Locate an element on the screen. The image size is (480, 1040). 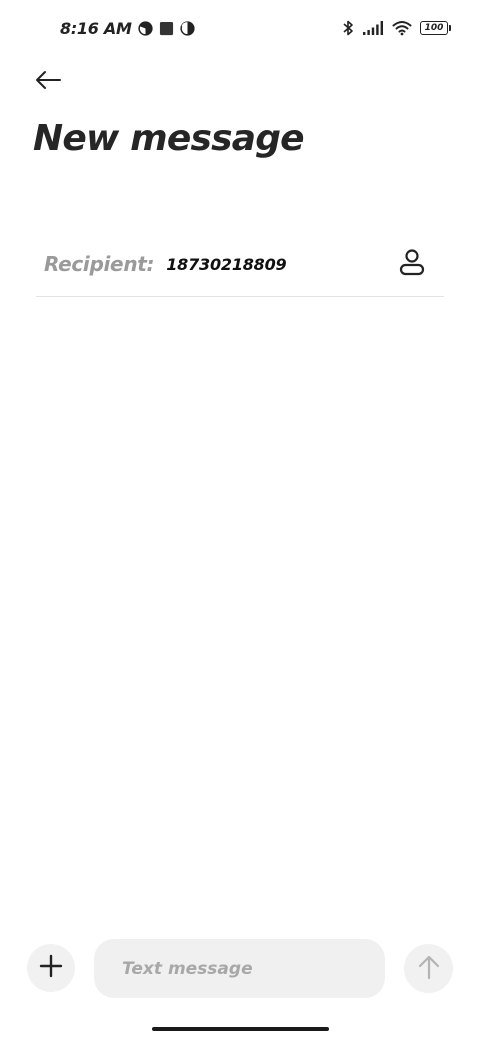
bluetooth-icon is located at coordinates (348, 28).